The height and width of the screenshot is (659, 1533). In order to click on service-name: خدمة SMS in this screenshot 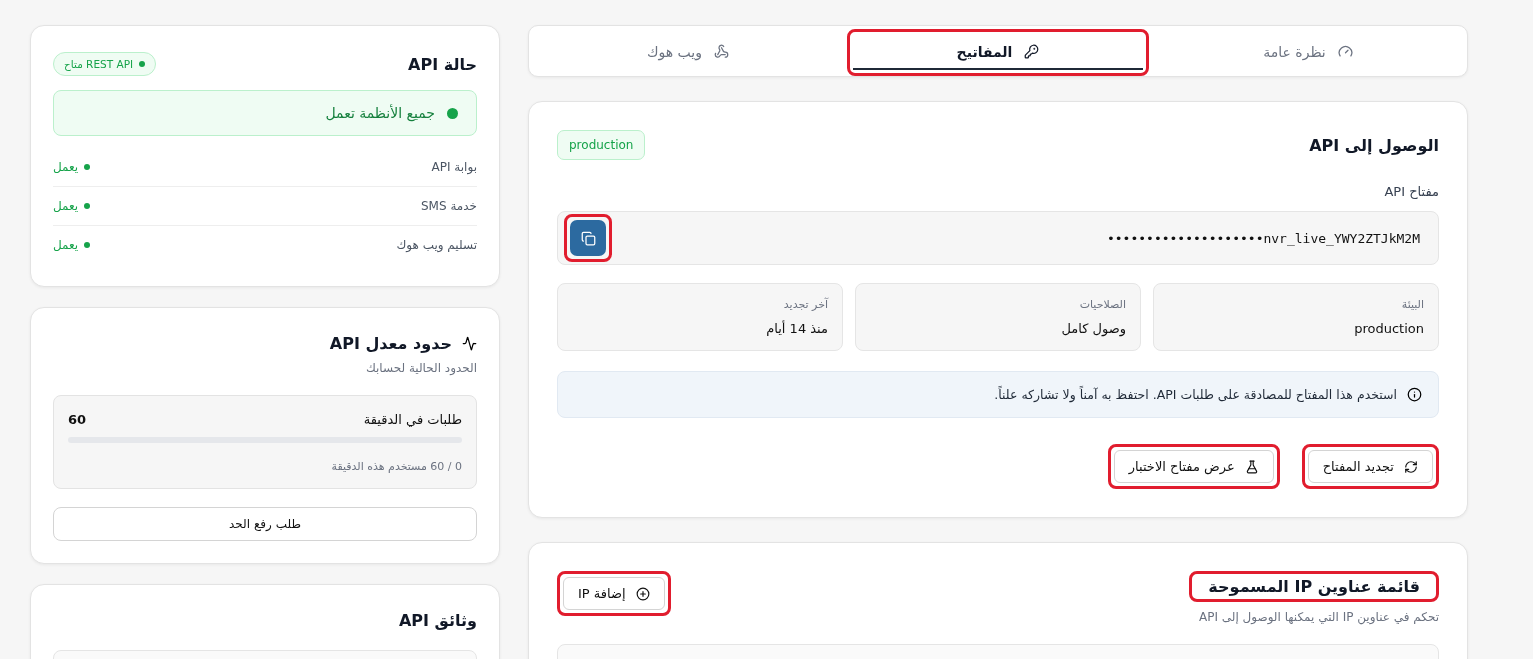, I will do `click(449, 206)`.